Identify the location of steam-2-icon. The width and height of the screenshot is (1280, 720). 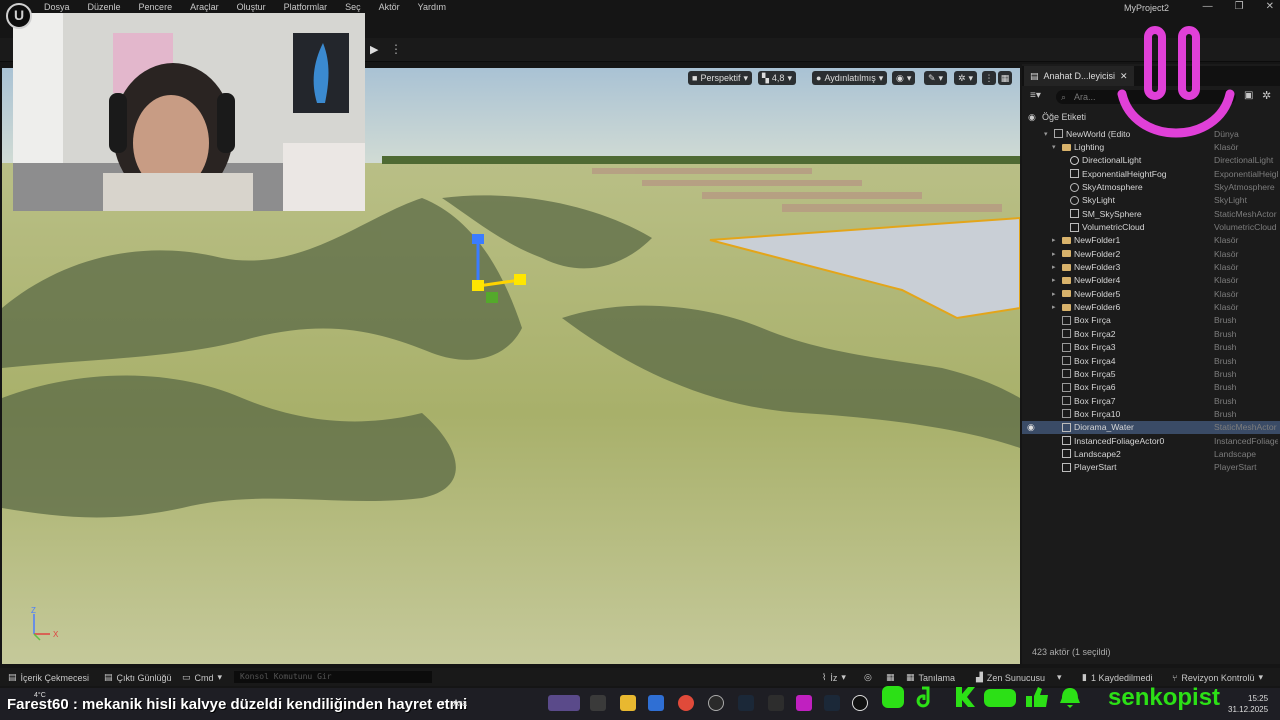
(832, 703).